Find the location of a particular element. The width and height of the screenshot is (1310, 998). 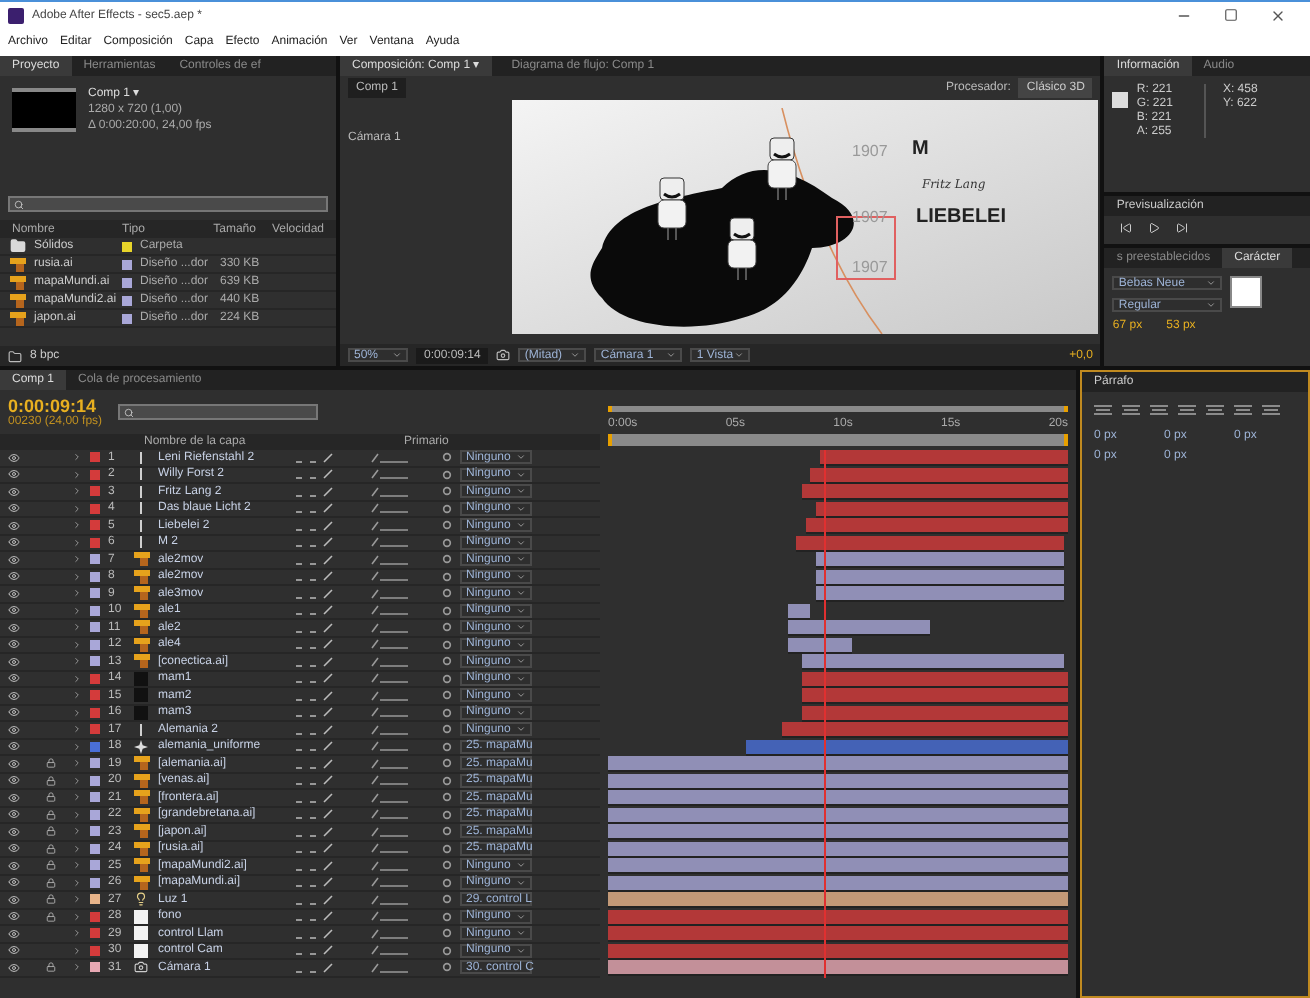

snapshot-icon is located at coordinates (503, 355).